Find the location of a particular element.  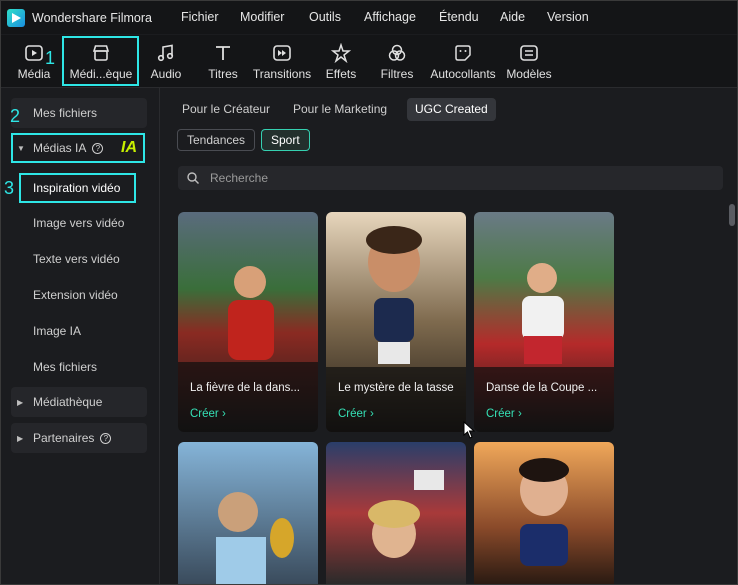

template-card-1: La fièvre de la dans... Créer › is located at coordinates (248, 322).